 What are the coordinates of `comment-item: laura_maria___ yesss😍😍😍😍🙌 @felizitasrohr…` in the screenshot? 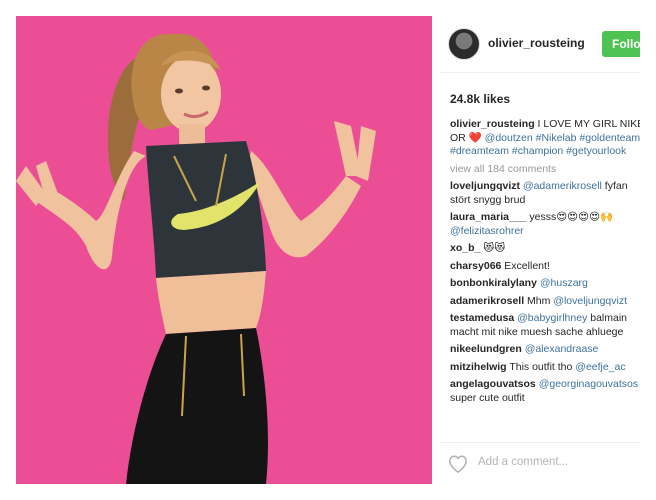 It's located at (545, 224).